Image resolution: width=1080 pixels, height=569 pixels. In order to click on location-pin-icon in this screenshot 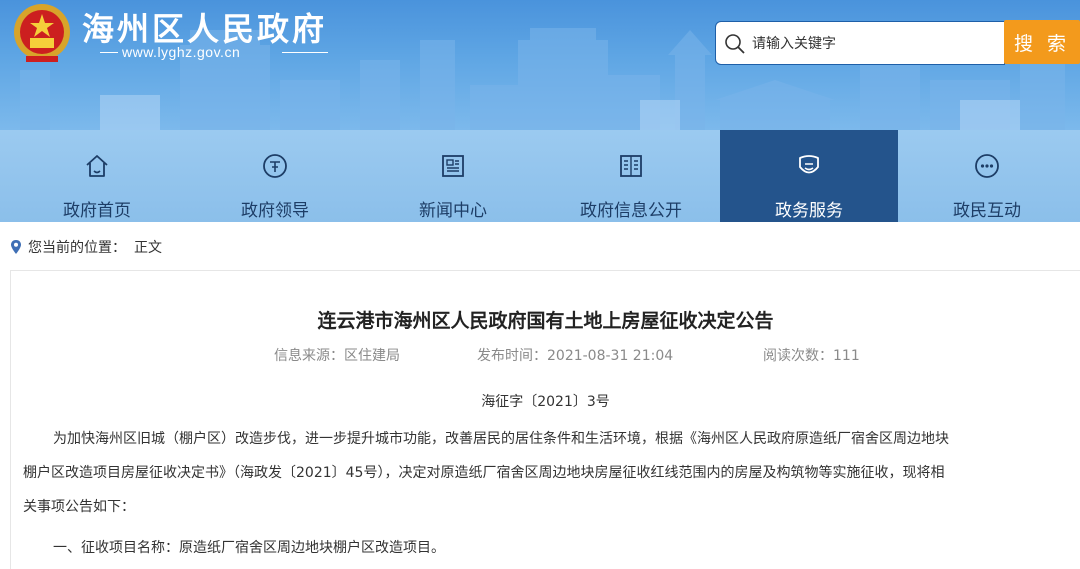, I will do `click(16, 247)`.